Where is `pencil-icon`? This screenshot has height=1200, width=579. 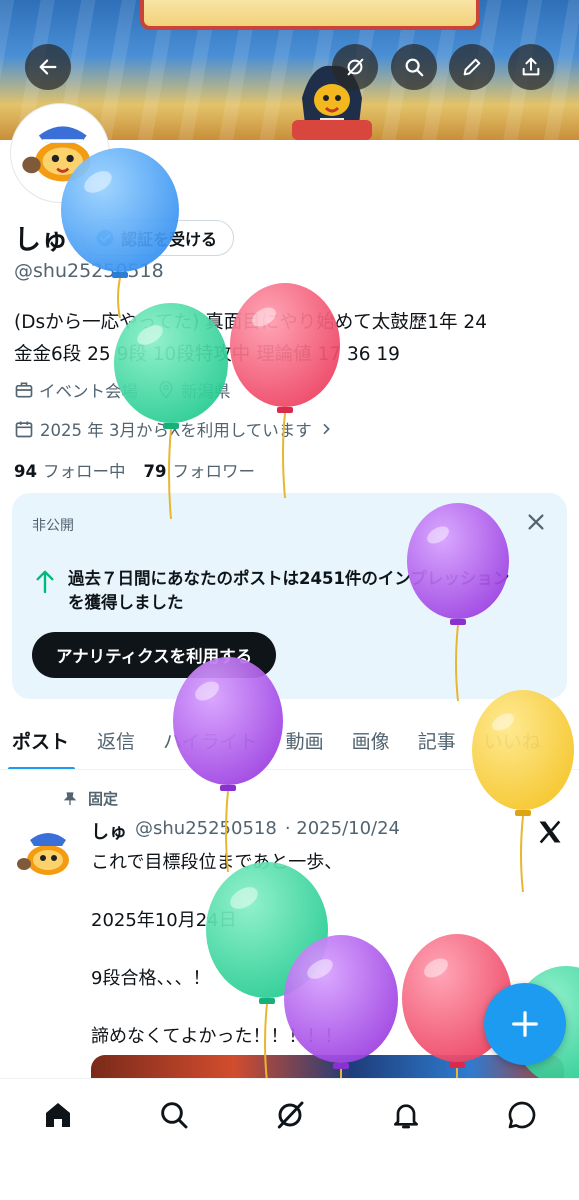
pencil-icon is located at coordinates (472, 67).